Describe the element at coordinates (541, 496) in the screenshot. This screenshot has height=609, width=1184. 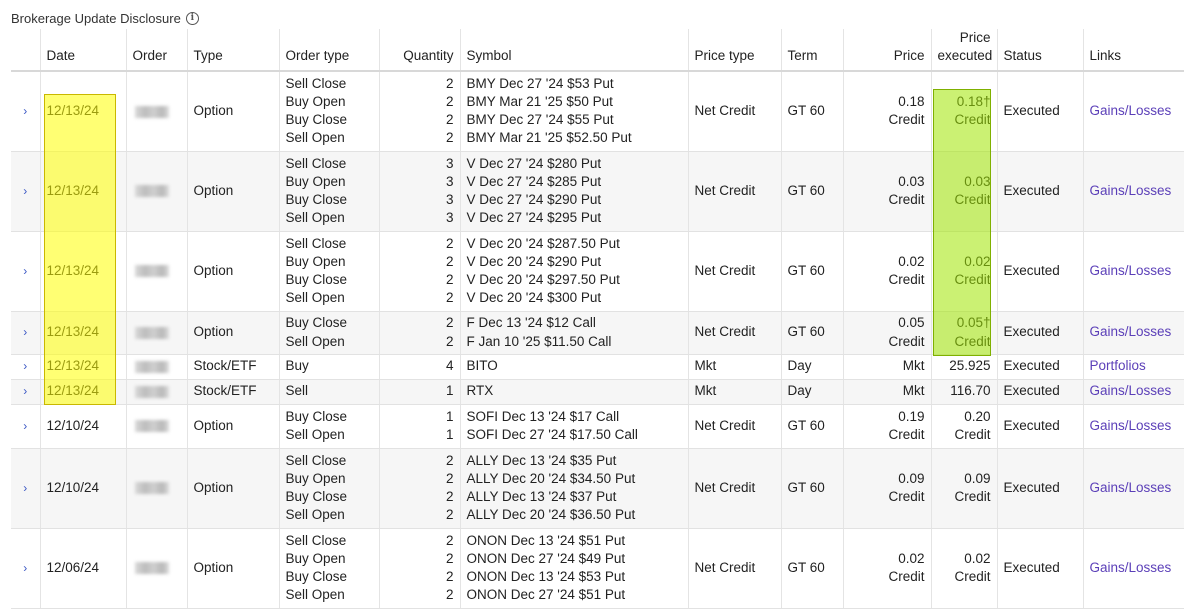
I see `symbol-line: ALLY Dec 13 '24 $37 Put` at that location.